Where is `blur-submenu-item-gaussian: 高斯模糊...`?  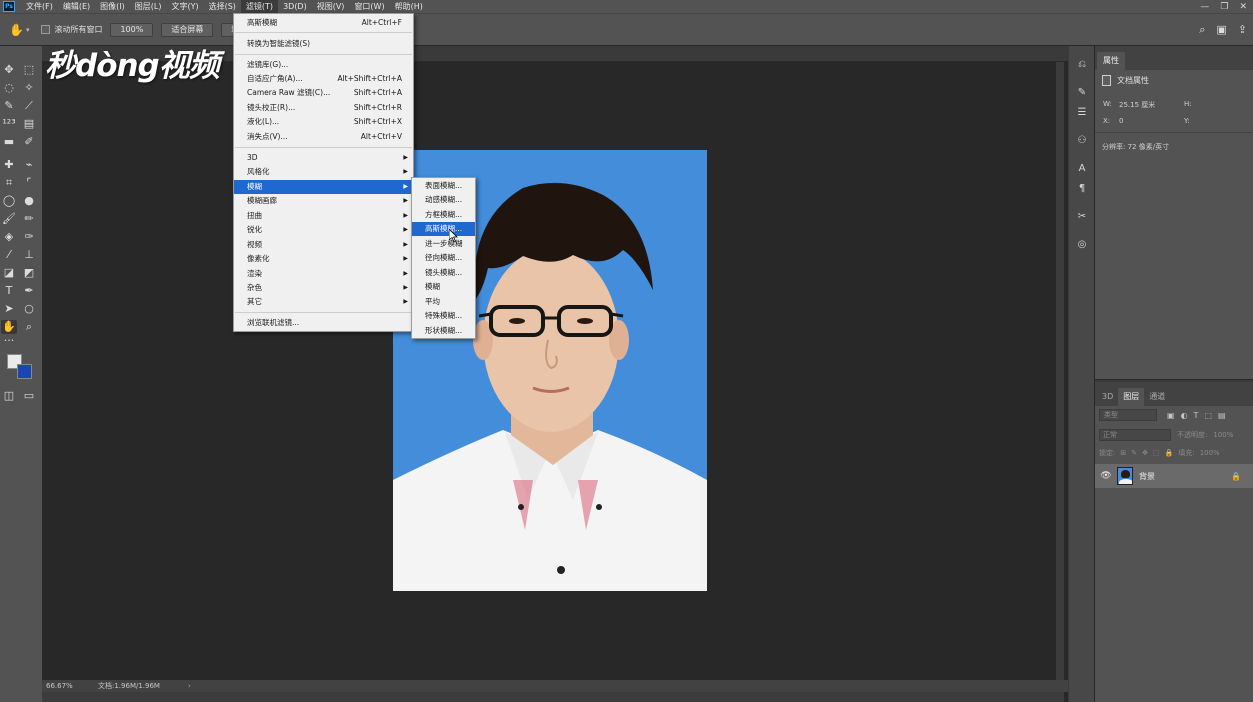
blur-submenu-item-gaussian: 高斯模糊... is located at coordinates (443, 229).